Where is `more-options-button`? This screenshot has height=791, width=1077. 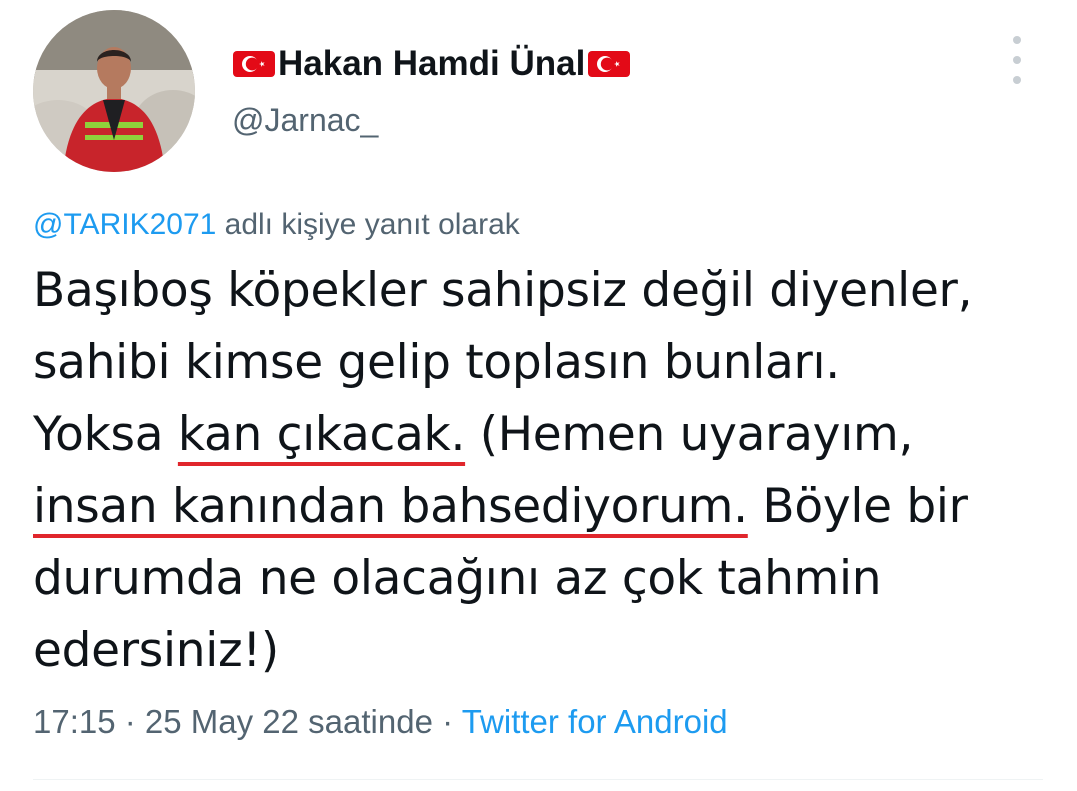 more-options-button is located at coordinates (1017, 60).